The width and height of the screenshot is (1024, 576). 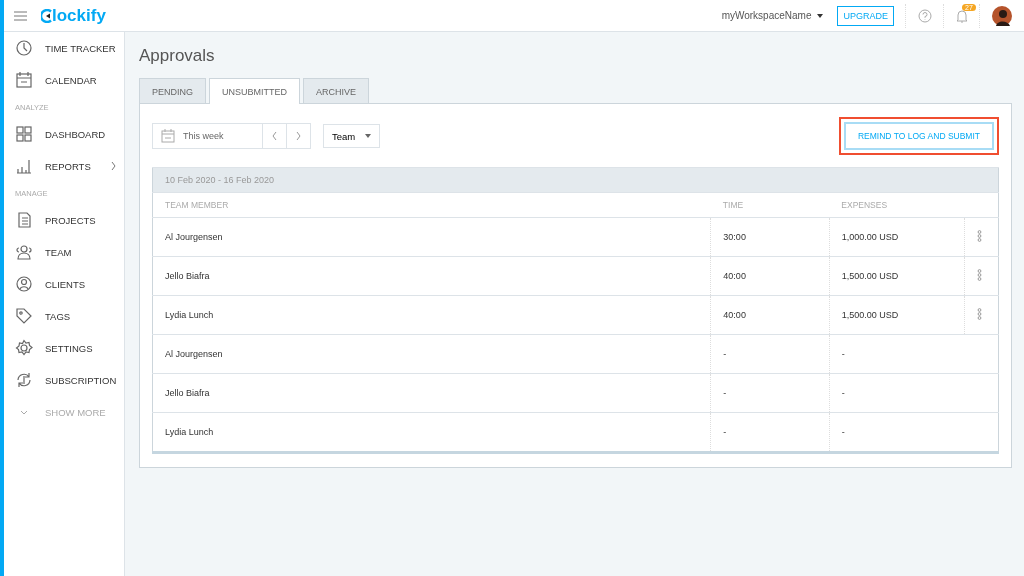 What do you see at coordinates (897, 205) in the screenshot?
I see `column-header: EXPENSES` at bounding box center [897, 205].